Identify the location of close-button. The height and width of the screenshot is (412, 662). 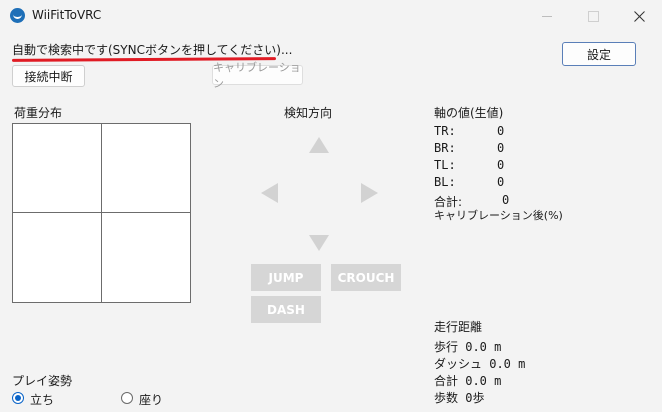
(639, 16).